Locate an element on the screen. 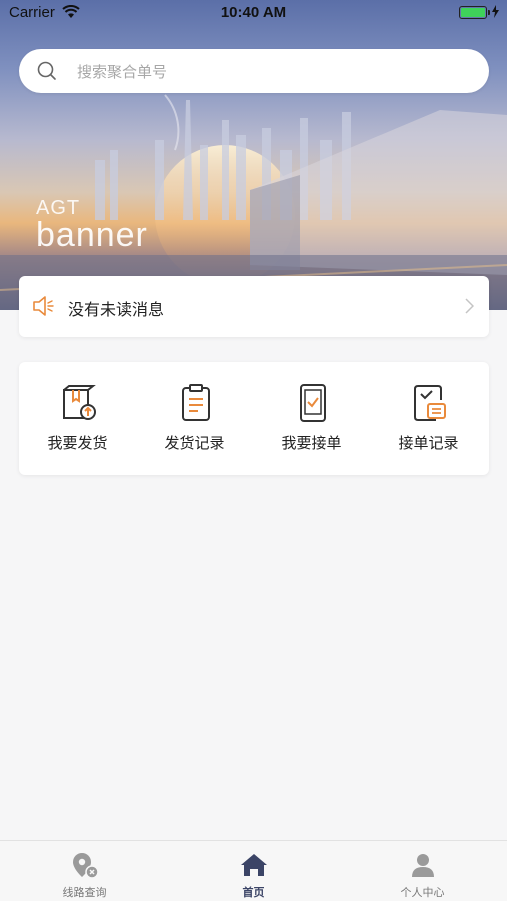 This screenshot has height=901, width=507. tab-bar: 线路查询 首页 个人中心 is located at coordinates (253, 870).